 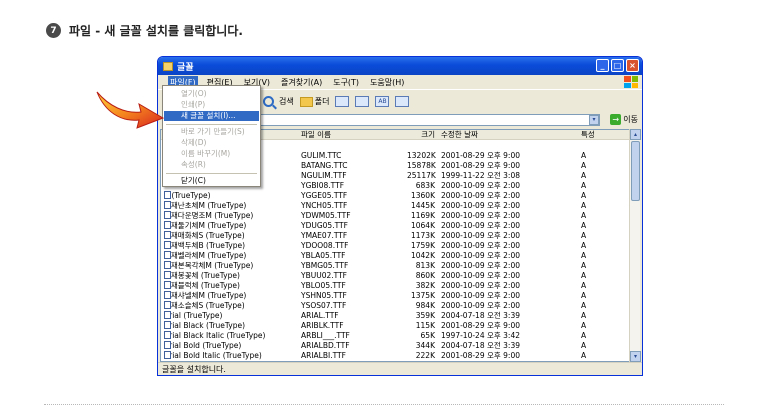 I want to click on dotted-divider, so click(x=384, y=404).